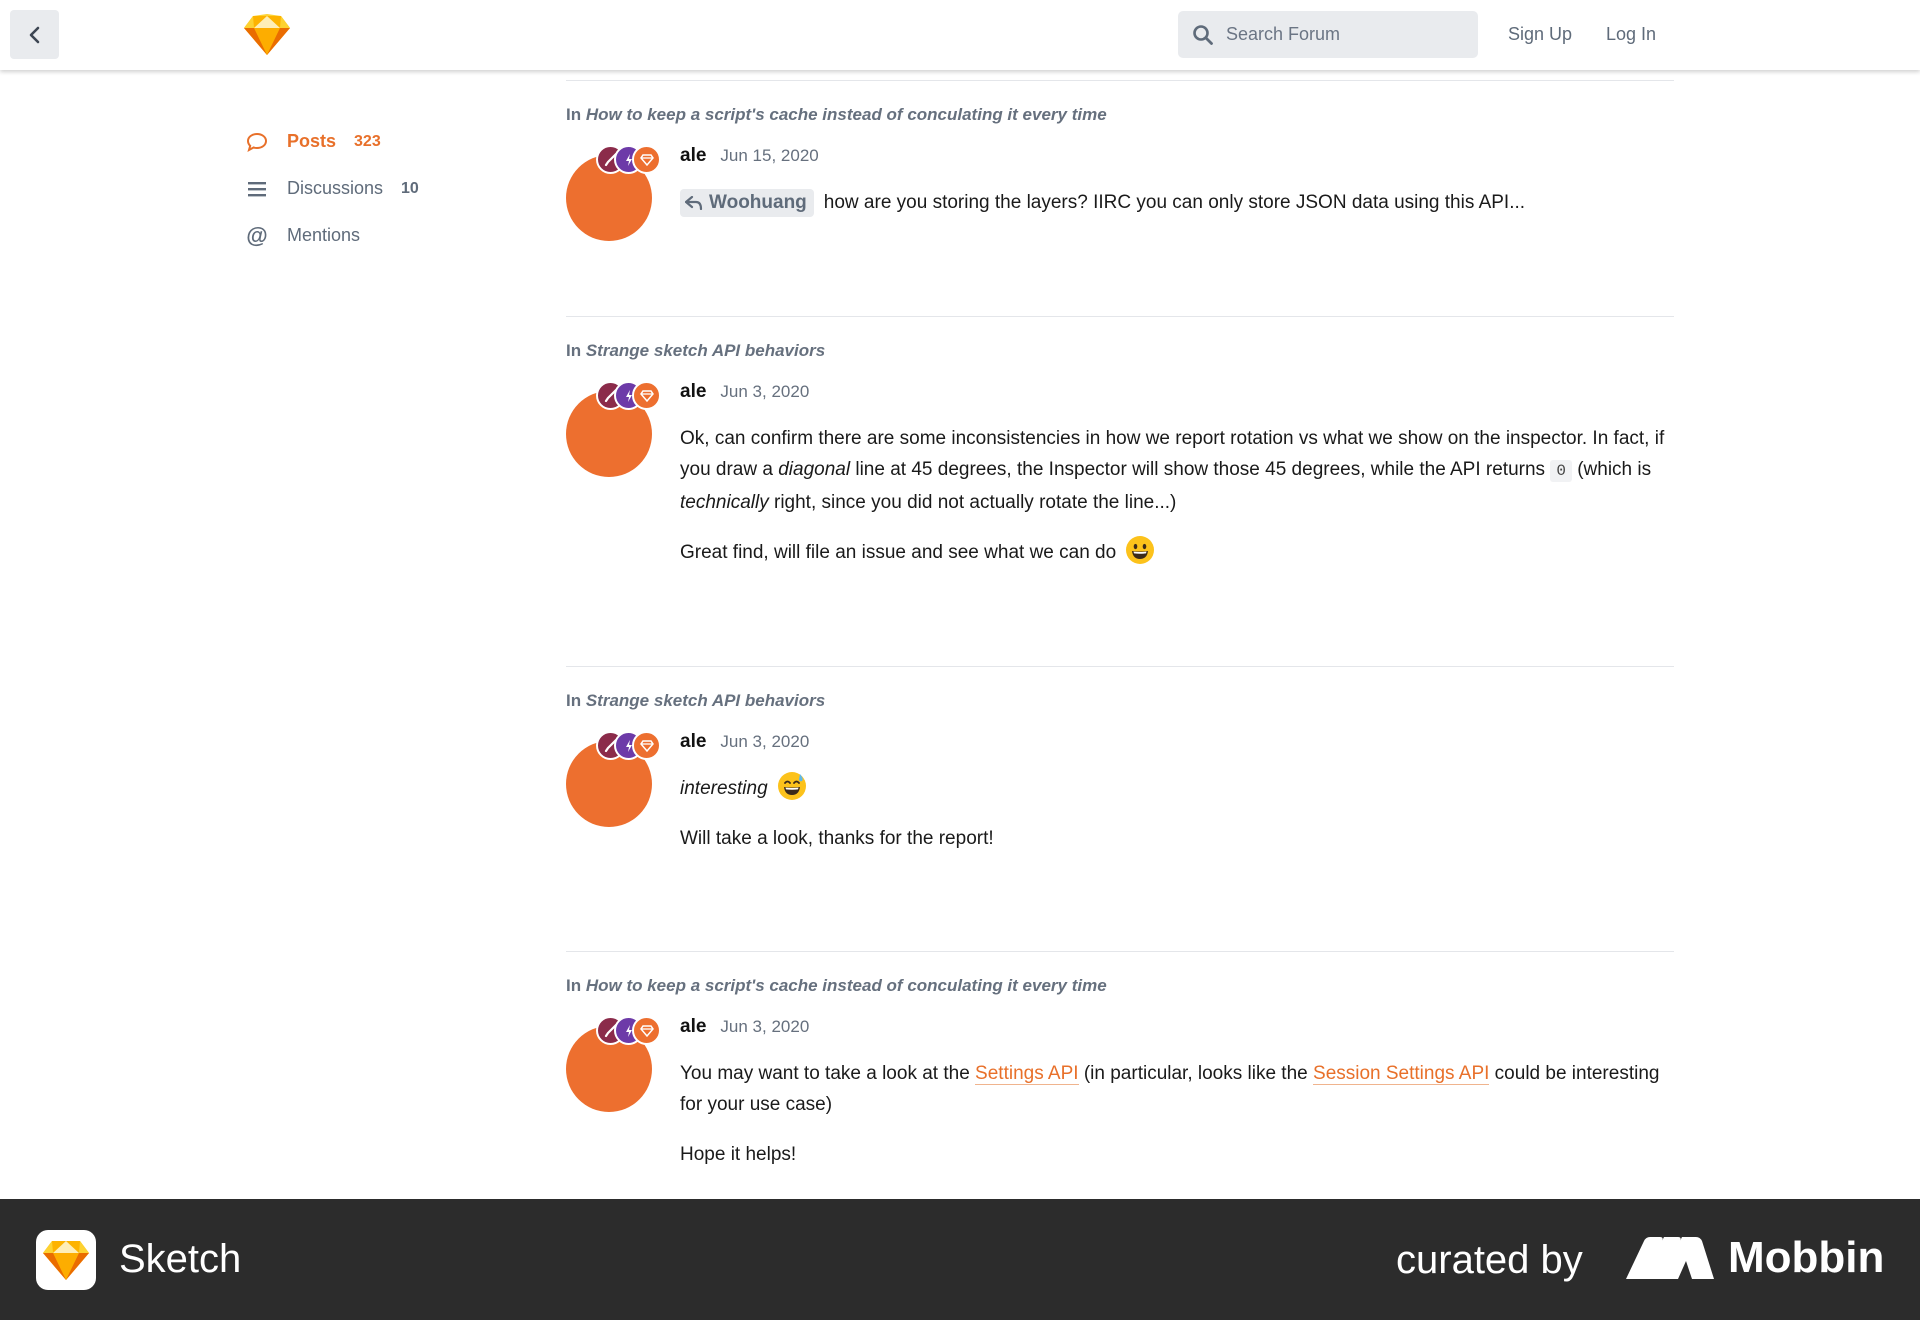  What do you see at coordinates (724, 502) in the screenshot?
I see `text-emphasis: technically` at bounding box center [724, 502].